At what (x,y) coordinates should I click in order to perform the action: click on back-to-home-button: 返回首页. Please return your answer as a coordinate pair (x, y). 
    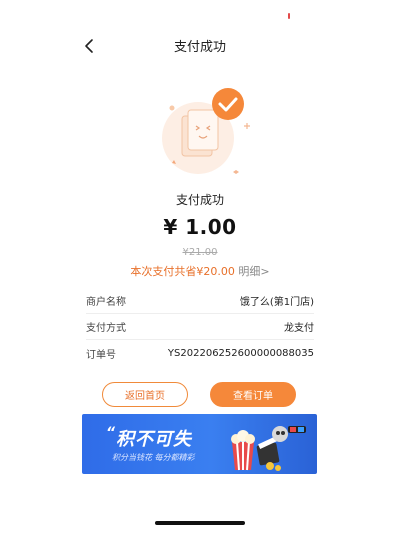
    Looking at the image, I should click on (145, 394).